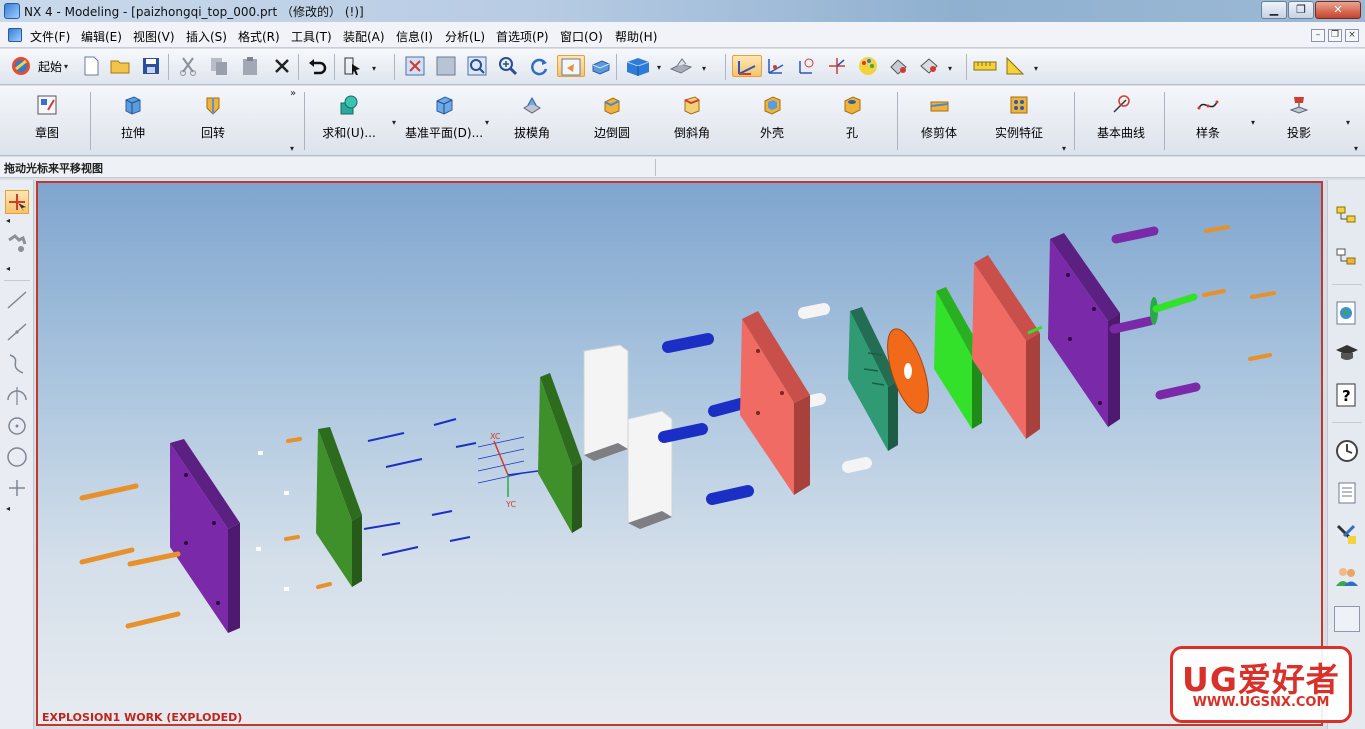  What do you see at coordinates (17, 364) in the screenshot?
I see `curve-tool-button` at bounding box center [17, 364].